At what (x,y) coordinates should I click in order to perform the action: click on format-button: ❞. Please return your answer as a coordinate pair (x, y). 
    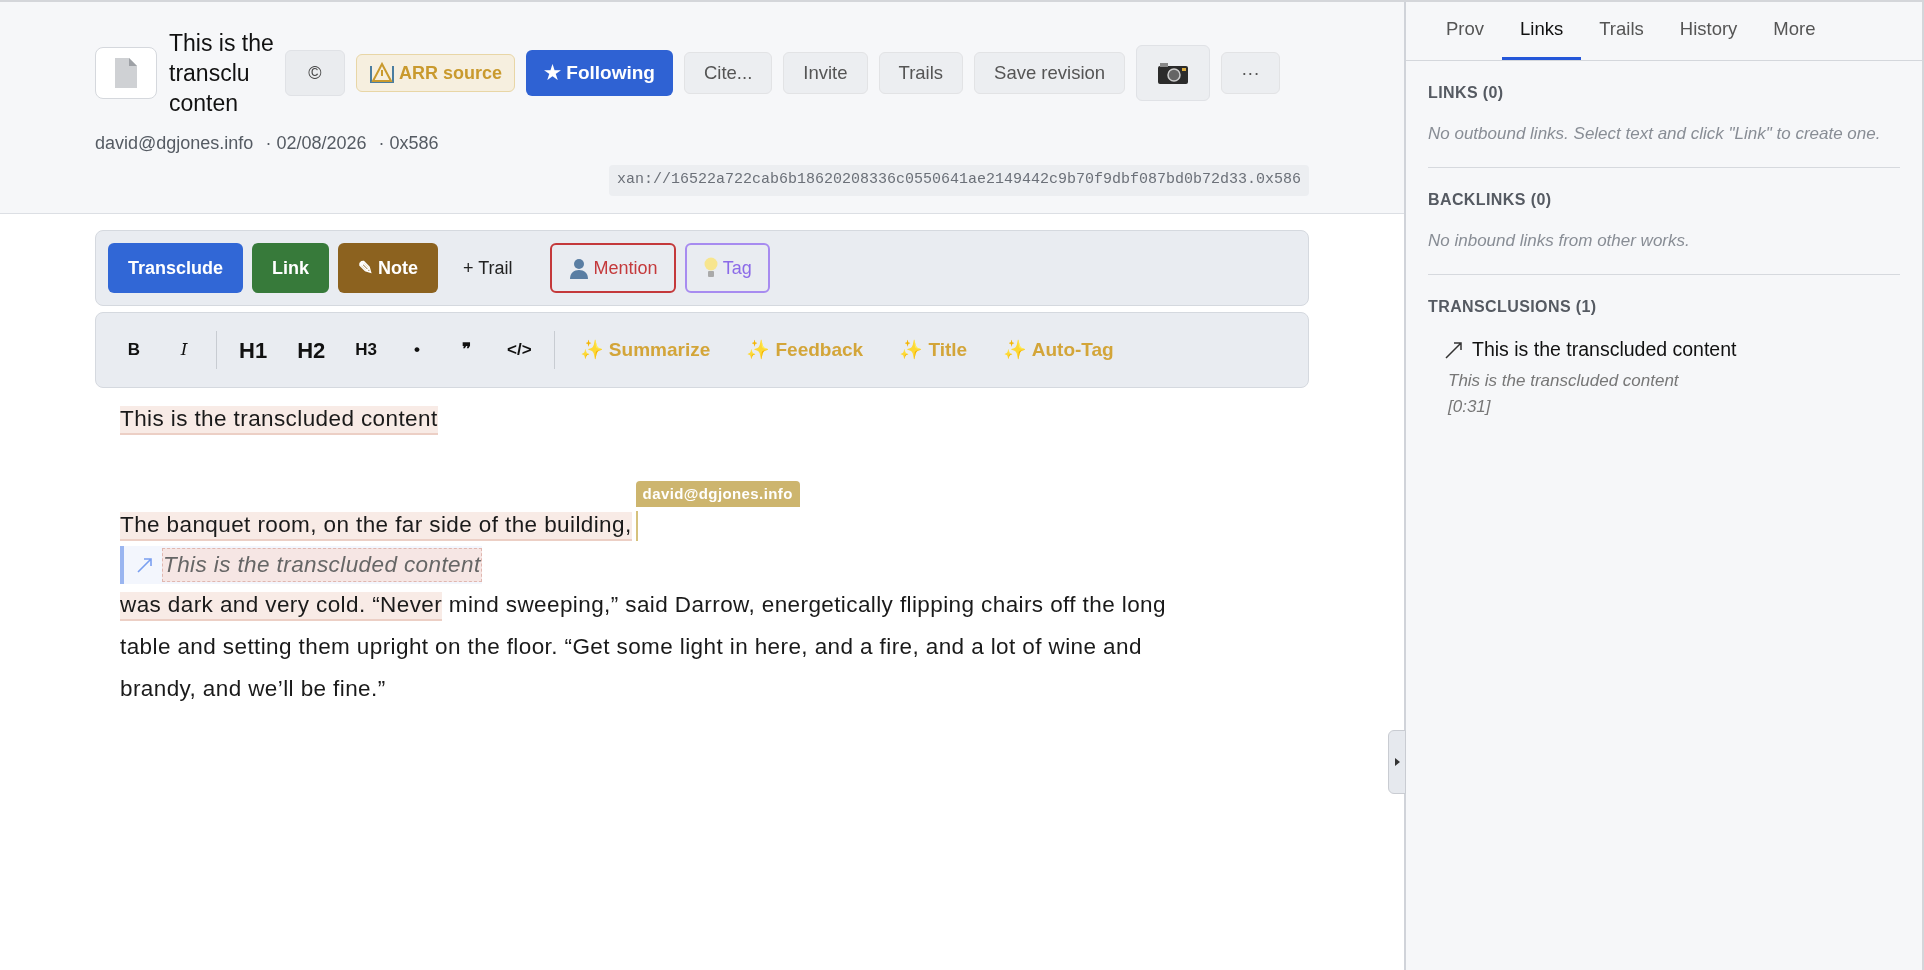
    Looking at the image, I should click on (467, 350).